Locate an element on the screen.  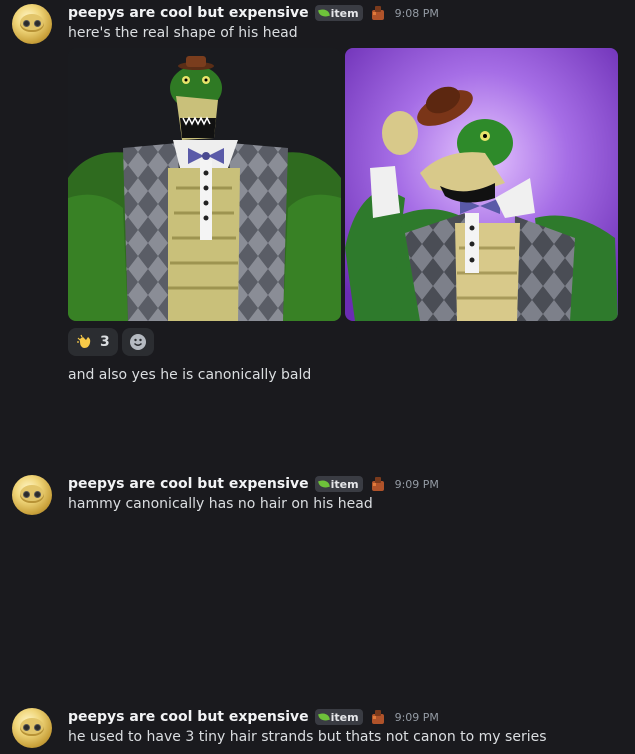
message-text: and also yes he is canonically bald is located at coordinates (190, 375).